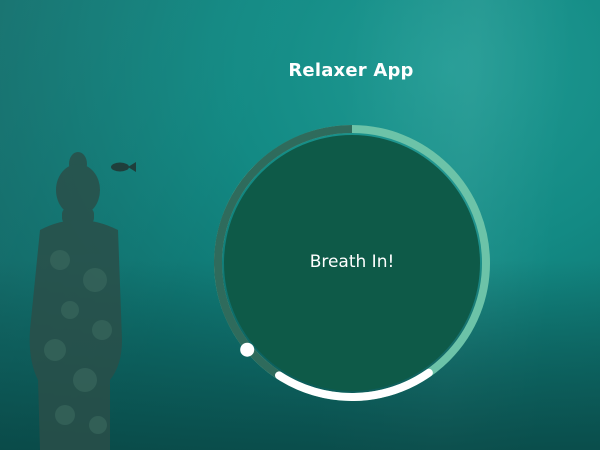 The height and width of the screenshot is (450, 600). What do you see at coordinates (351, 70) in the screenshot?
I see `app-title: Relaxer App` at bounding box center [351, 70].